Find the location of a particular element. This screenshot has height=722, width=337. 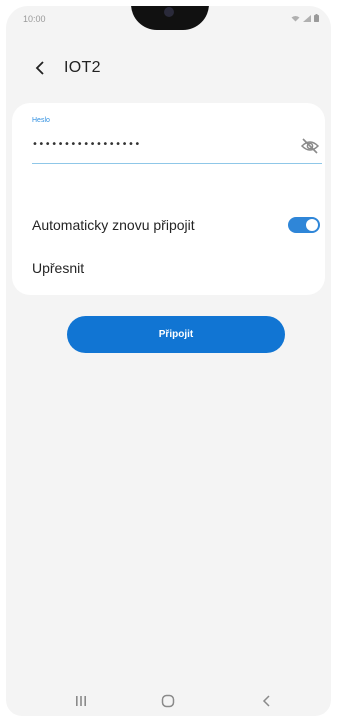

advanced-row: Upřesnit is located at coordinates (177, 268).